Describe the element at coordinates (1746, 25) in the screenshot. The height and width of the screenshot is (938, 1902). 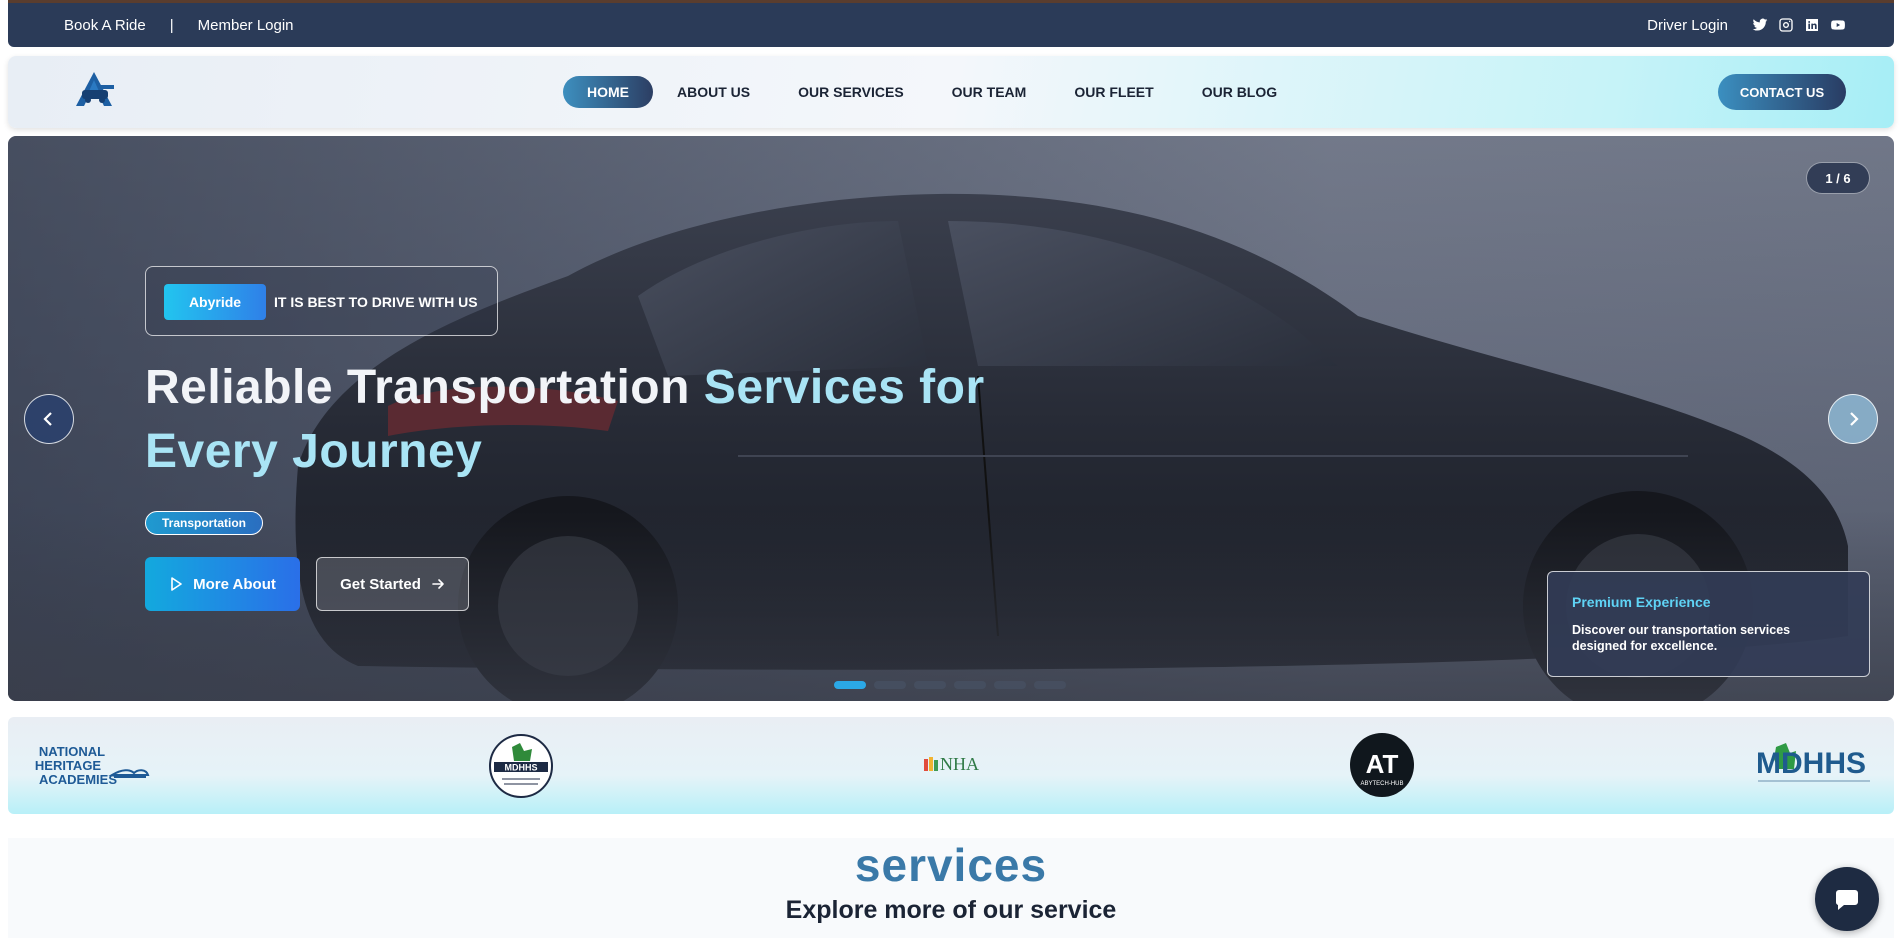
I see `top-bar-right: Driver Login` at that location.